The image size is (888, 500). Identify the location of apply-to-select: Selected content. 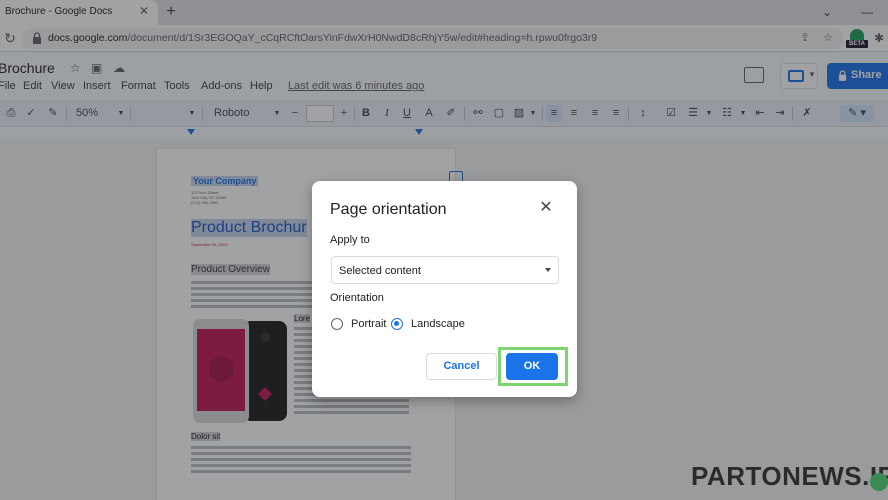
(445, 270).